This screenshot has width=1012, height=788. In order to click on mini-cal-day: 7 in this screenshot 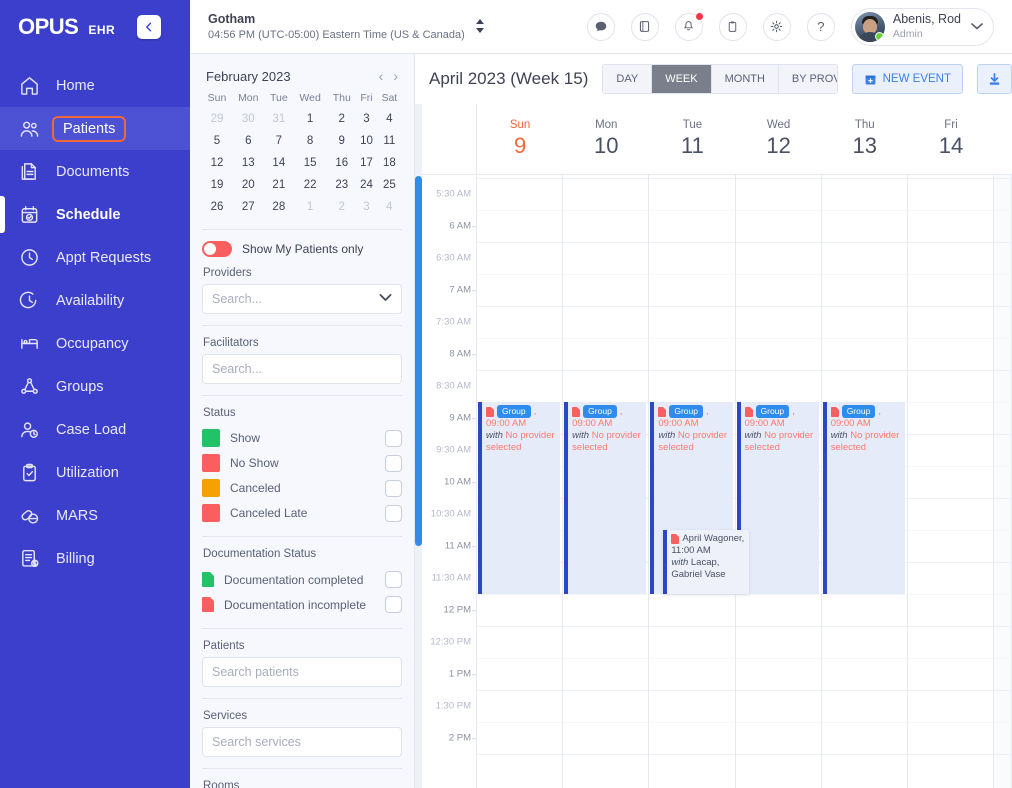, I will do `click(279, 141)`.